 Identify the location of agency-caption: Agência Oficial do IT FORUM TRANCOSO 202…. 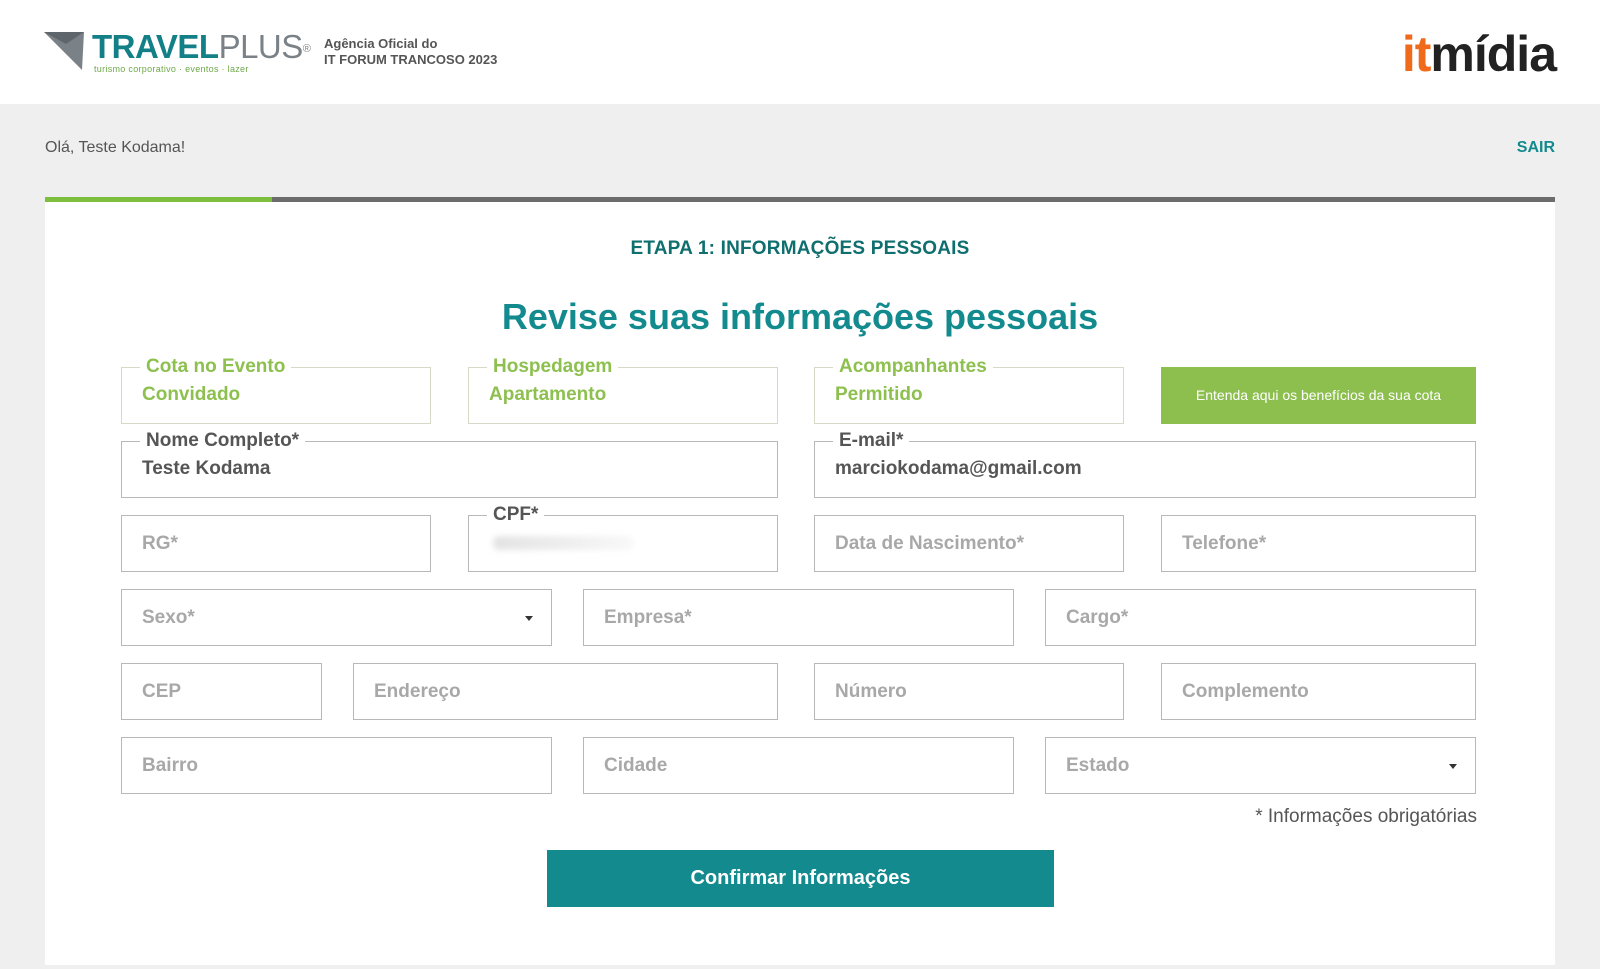
(411, 51).